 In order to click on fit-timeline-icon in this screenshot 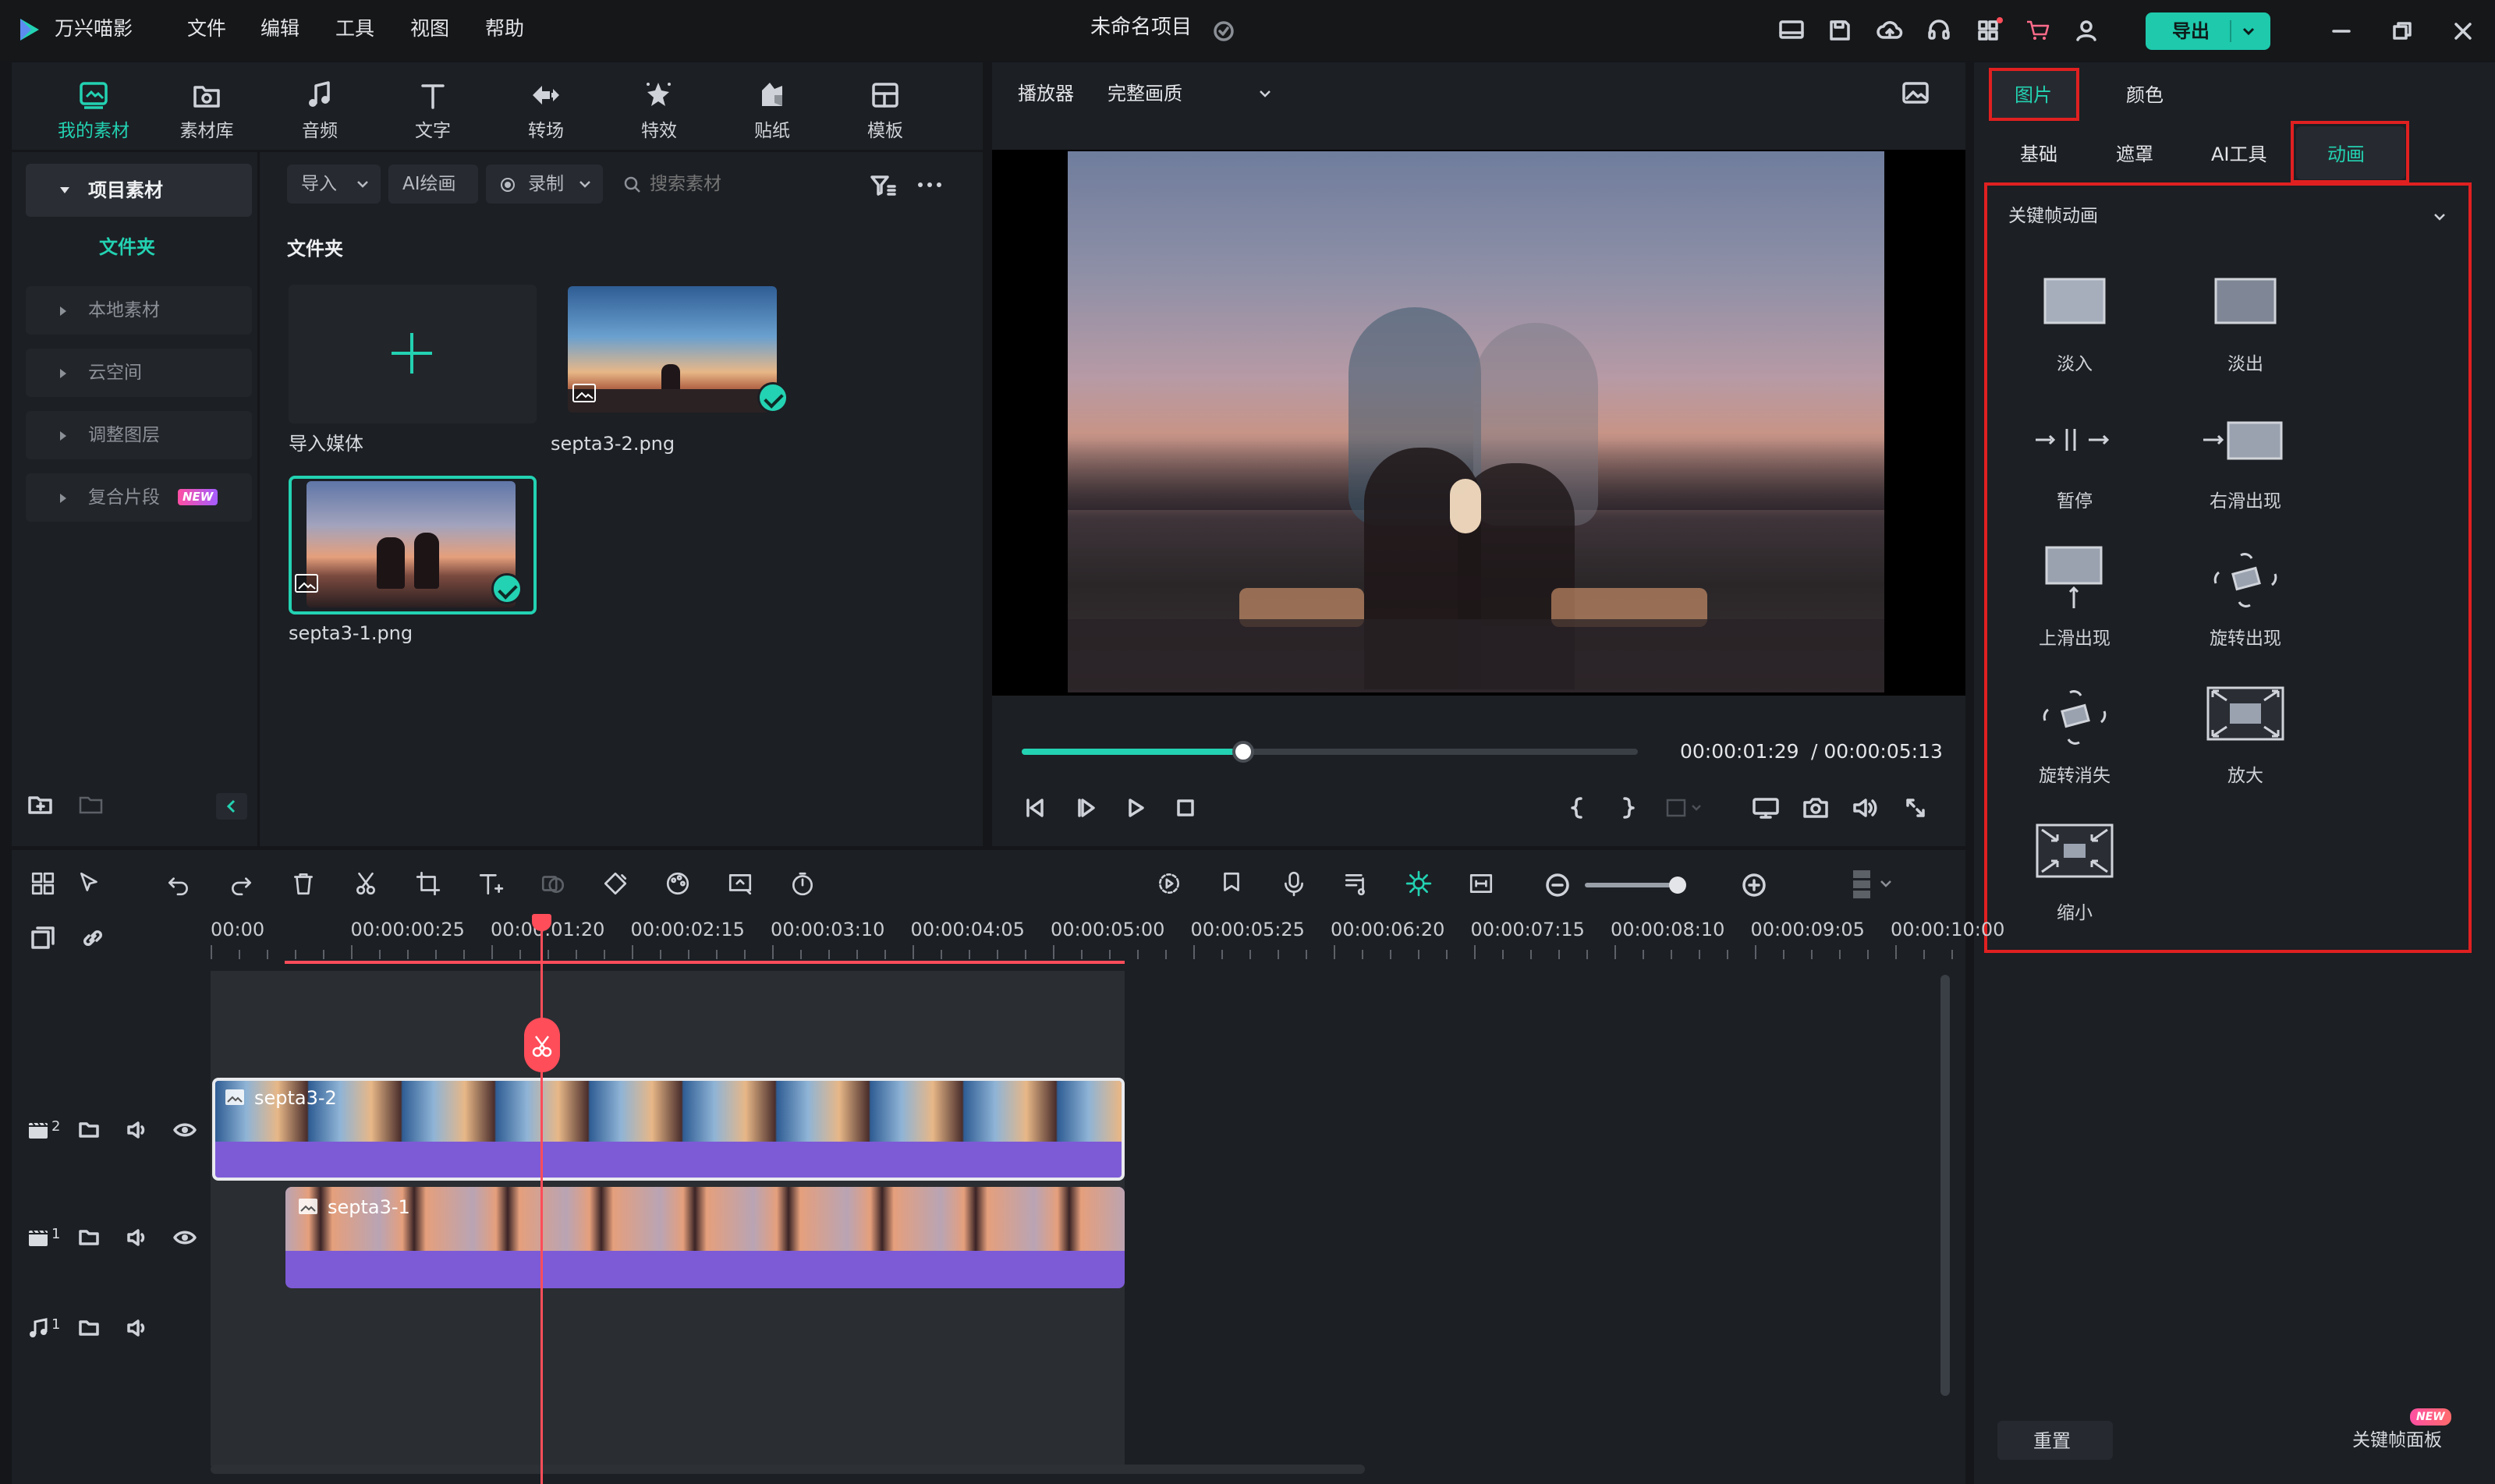, I will do `click(1481, 883)`.